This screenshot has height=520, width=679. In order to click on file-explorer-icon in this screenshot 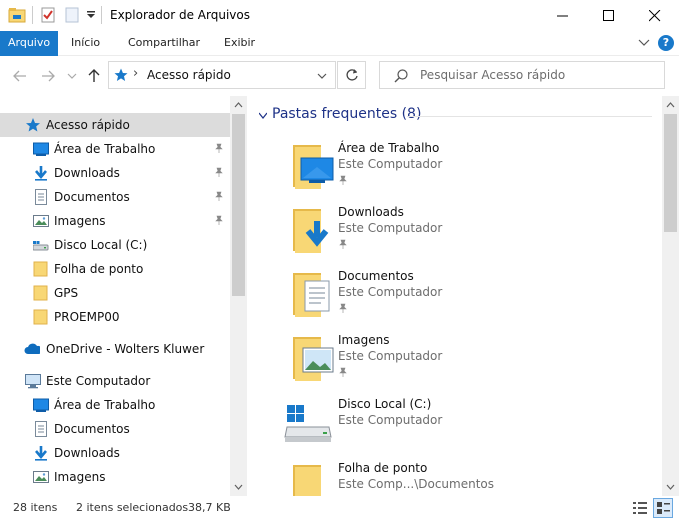, I will do `click(17, 15)`.